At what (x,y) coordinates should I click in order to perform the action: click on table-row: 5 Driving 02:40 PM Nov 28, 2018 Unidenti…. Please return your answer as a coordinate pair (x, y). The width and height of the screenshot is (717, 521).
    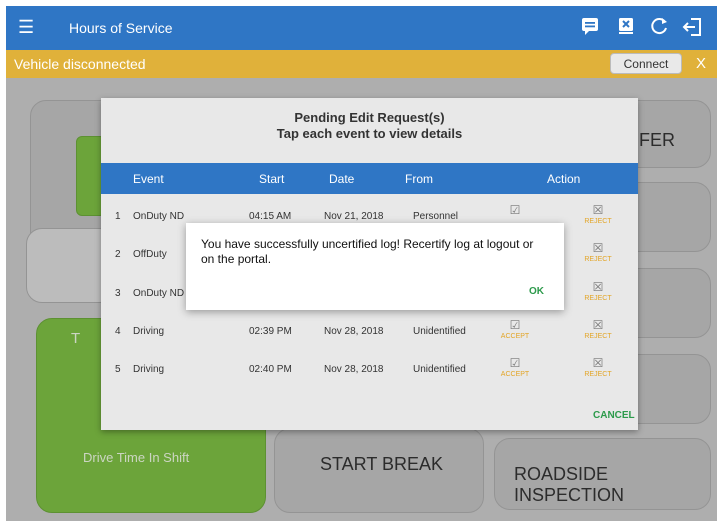
    Looking at the image, I should click on (369, 369).